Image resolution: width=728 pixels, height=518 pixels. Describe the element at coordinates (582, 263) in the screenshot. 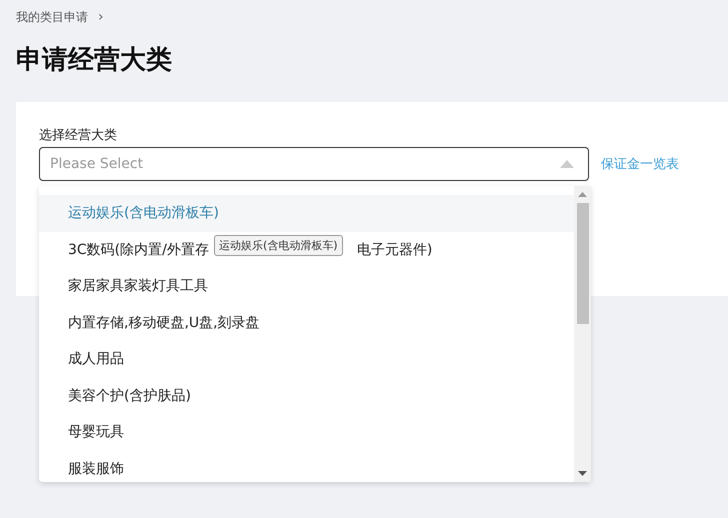

I see `scrollbar-thumb` at that location.